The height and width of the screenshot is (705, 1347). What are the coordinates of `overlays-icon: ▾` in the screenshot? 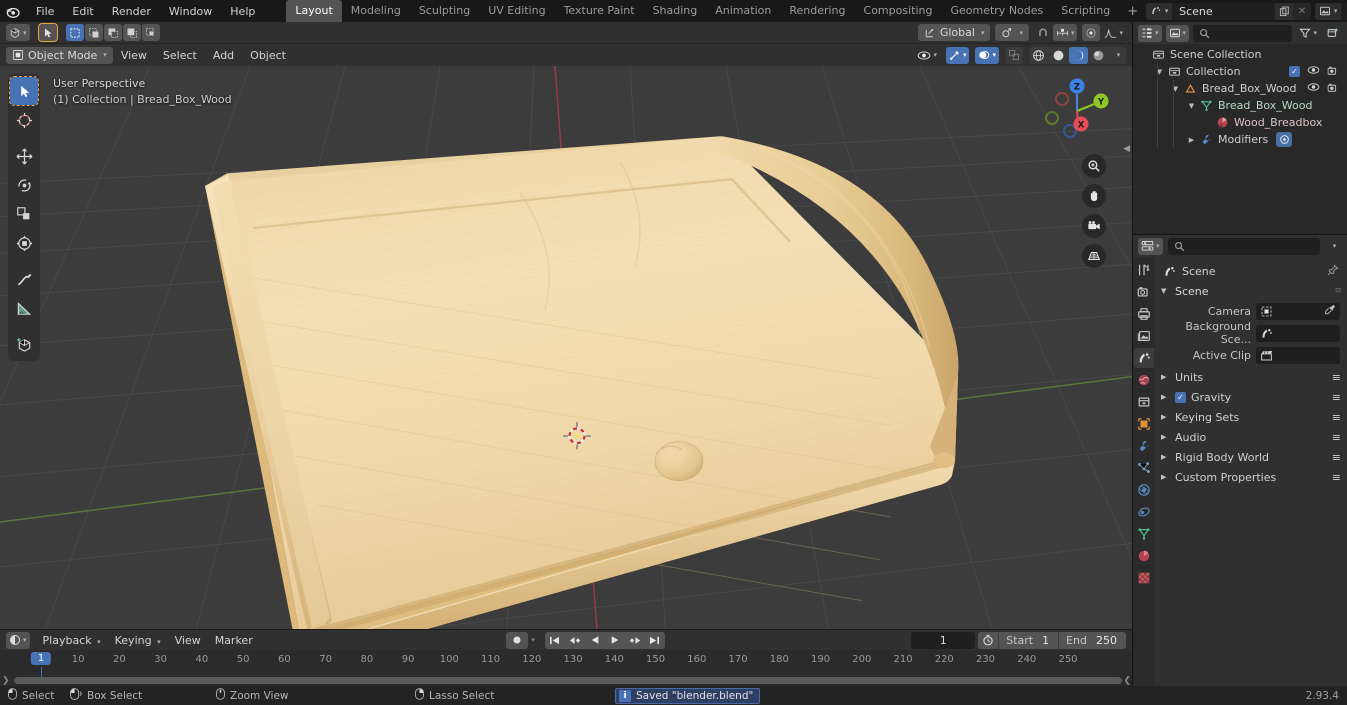 It's located at (987, 55).